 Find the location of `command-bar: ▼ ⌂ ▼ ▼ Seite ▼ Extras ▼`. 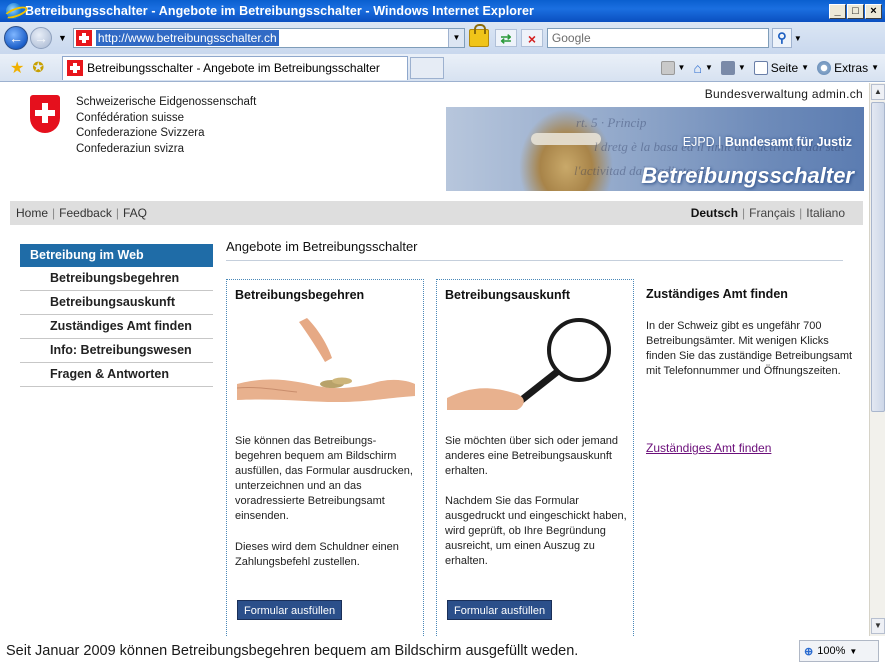

command-bar: ▼ ⌂ ▼ ▼ Seite ▼ Extras ▼ is located at coordinates (766, 68).